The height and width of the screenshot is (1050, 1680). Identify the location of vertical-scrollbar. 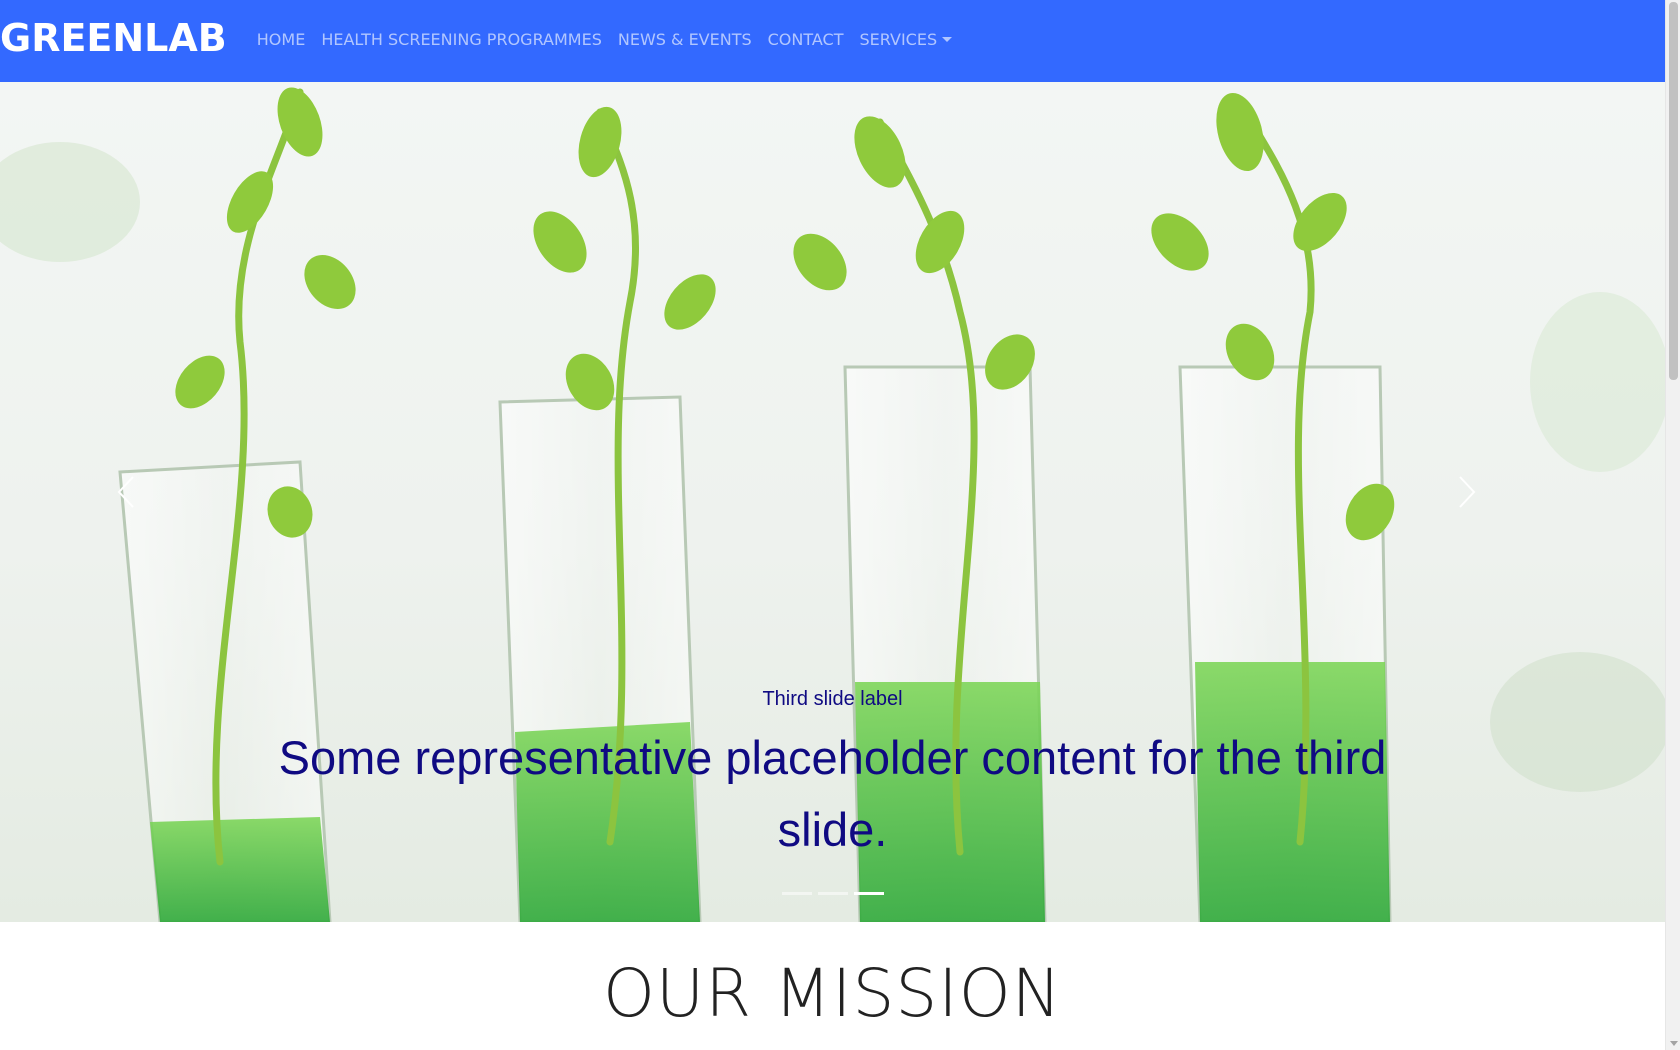
(1672, 525).